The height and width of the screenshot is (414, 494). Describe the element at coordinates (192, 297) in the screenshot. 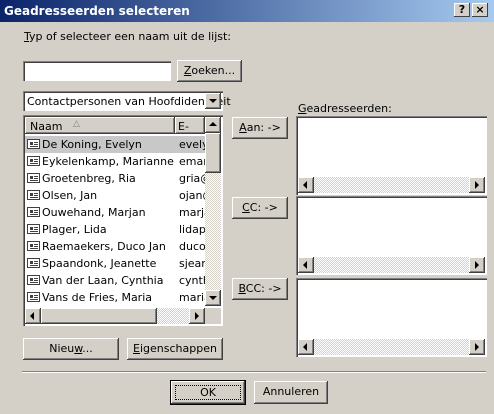

I see `contact-email: maria` at that location.